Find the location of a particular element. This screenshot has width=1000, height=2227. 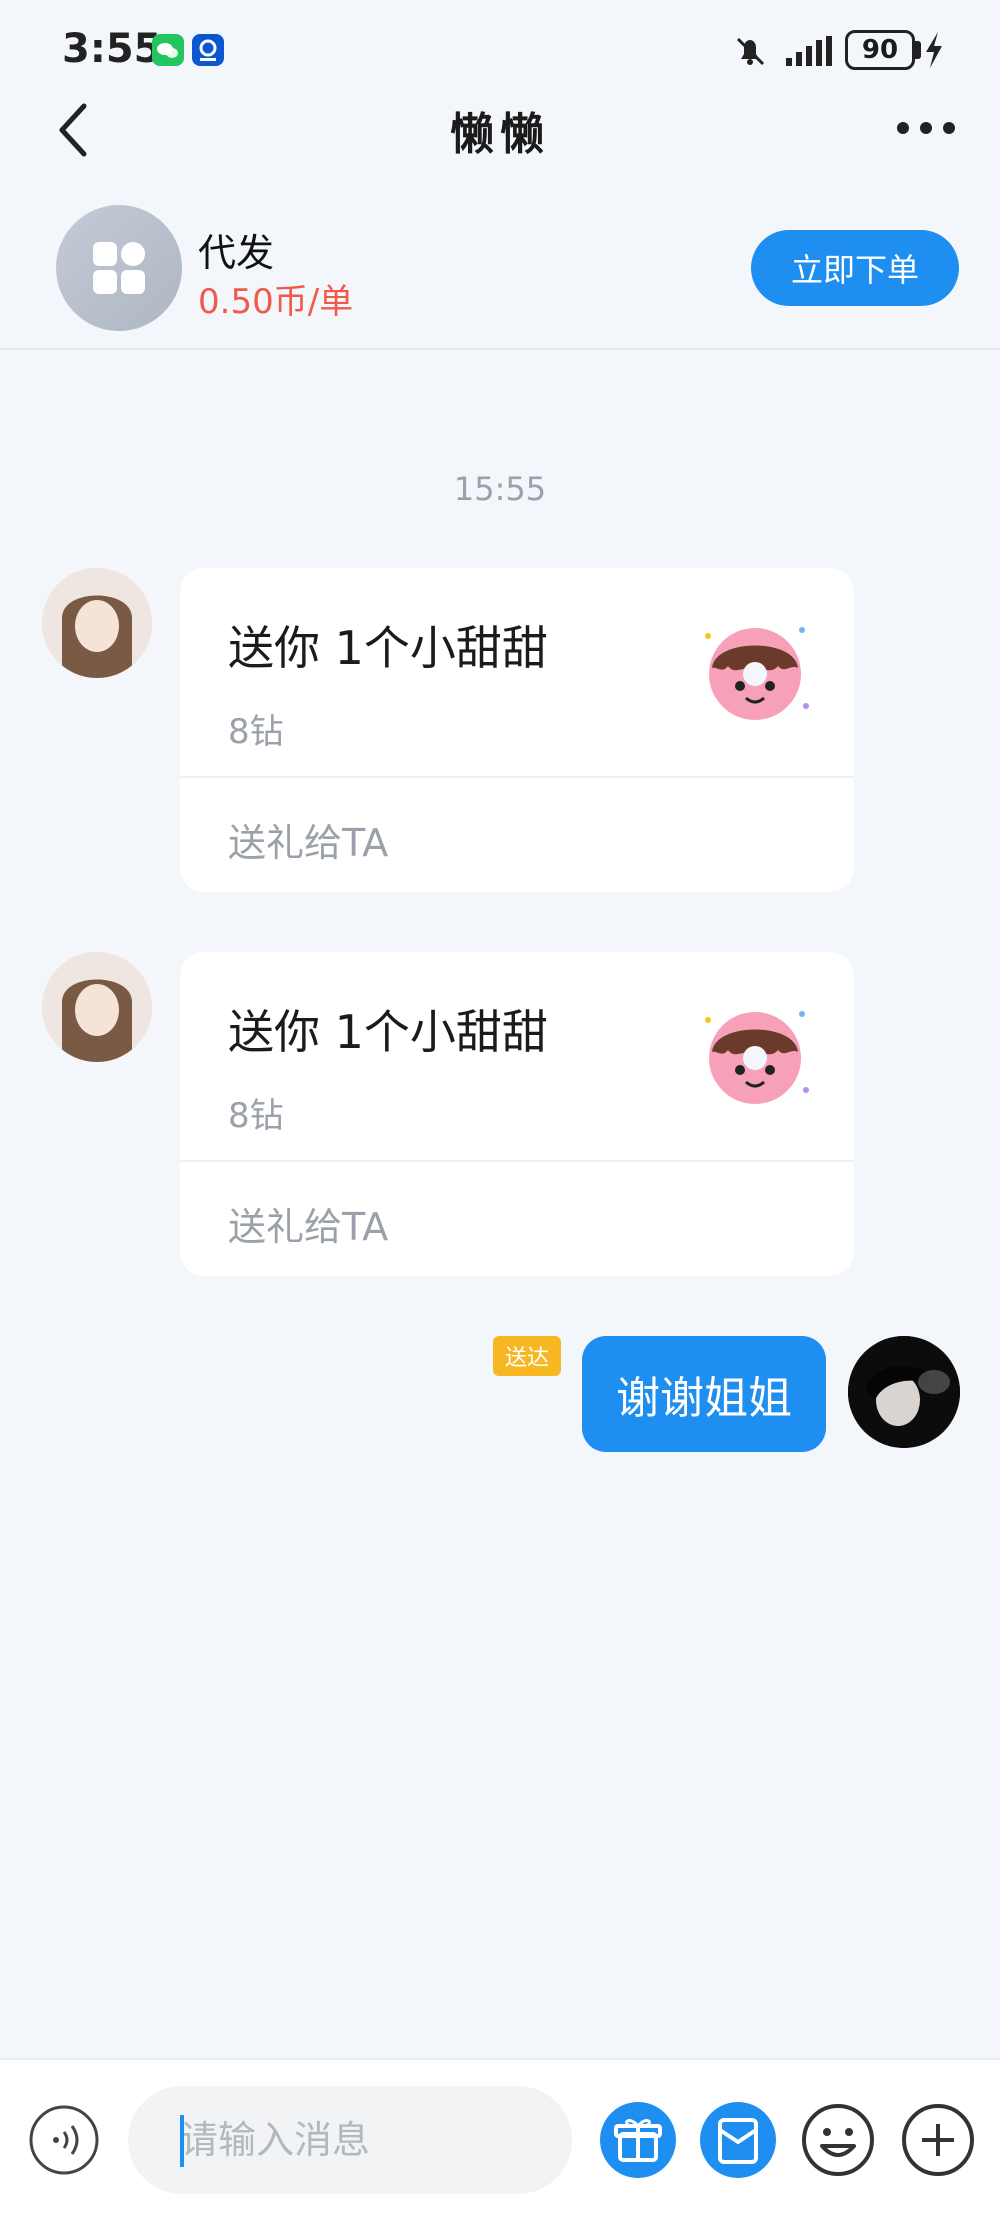

status-time: 3:55 is located at coordinates (112, 49).